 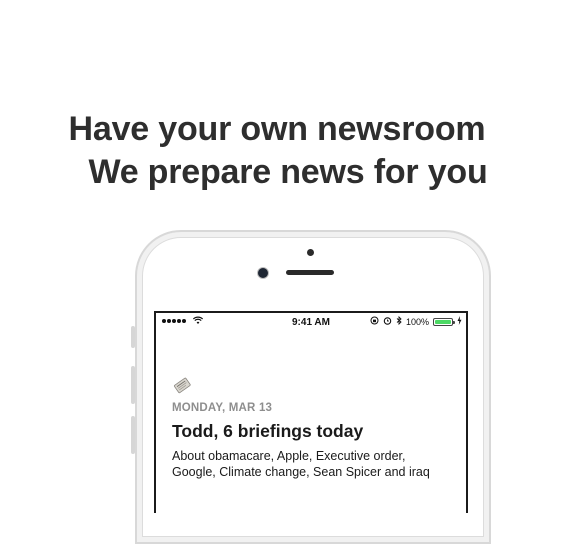 I want to click on briefing-title: Todd, 6 briefings today, so click(x=267, y=431).